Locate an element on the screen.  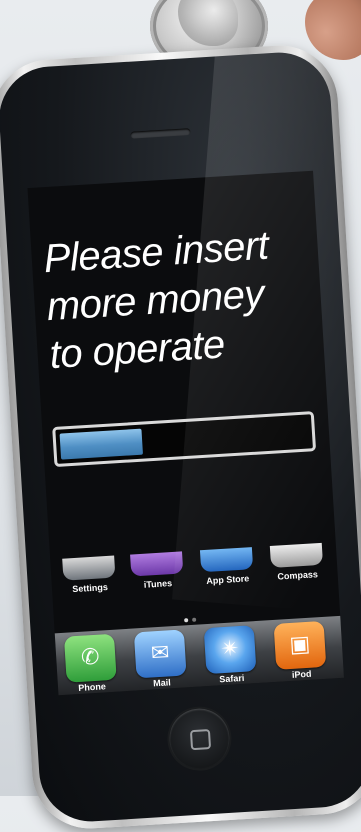
dock-label-ipod: iPod is located at coordinates (301, 674).